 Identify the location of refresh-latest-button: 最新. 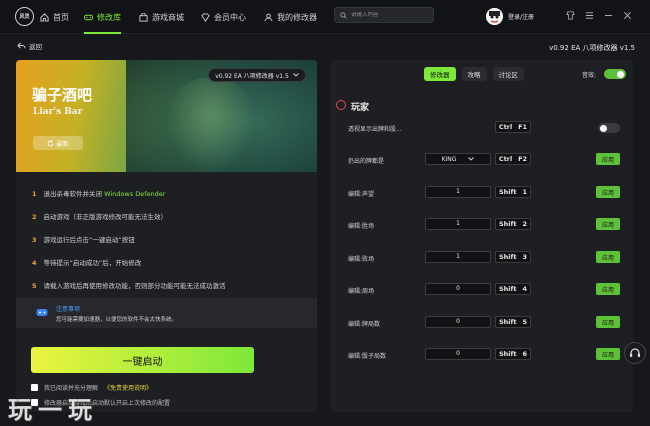
(58, 143).